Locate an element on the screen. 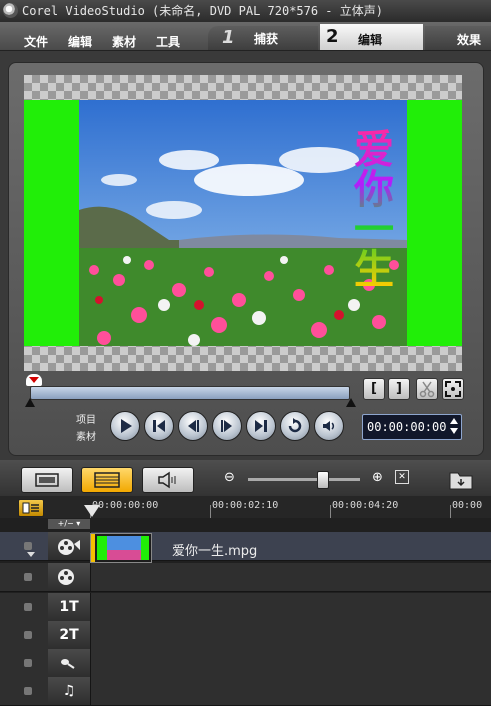 The height and width of the screenshot is (706, 491). next-frame-button is located at coordinates (227, 426).